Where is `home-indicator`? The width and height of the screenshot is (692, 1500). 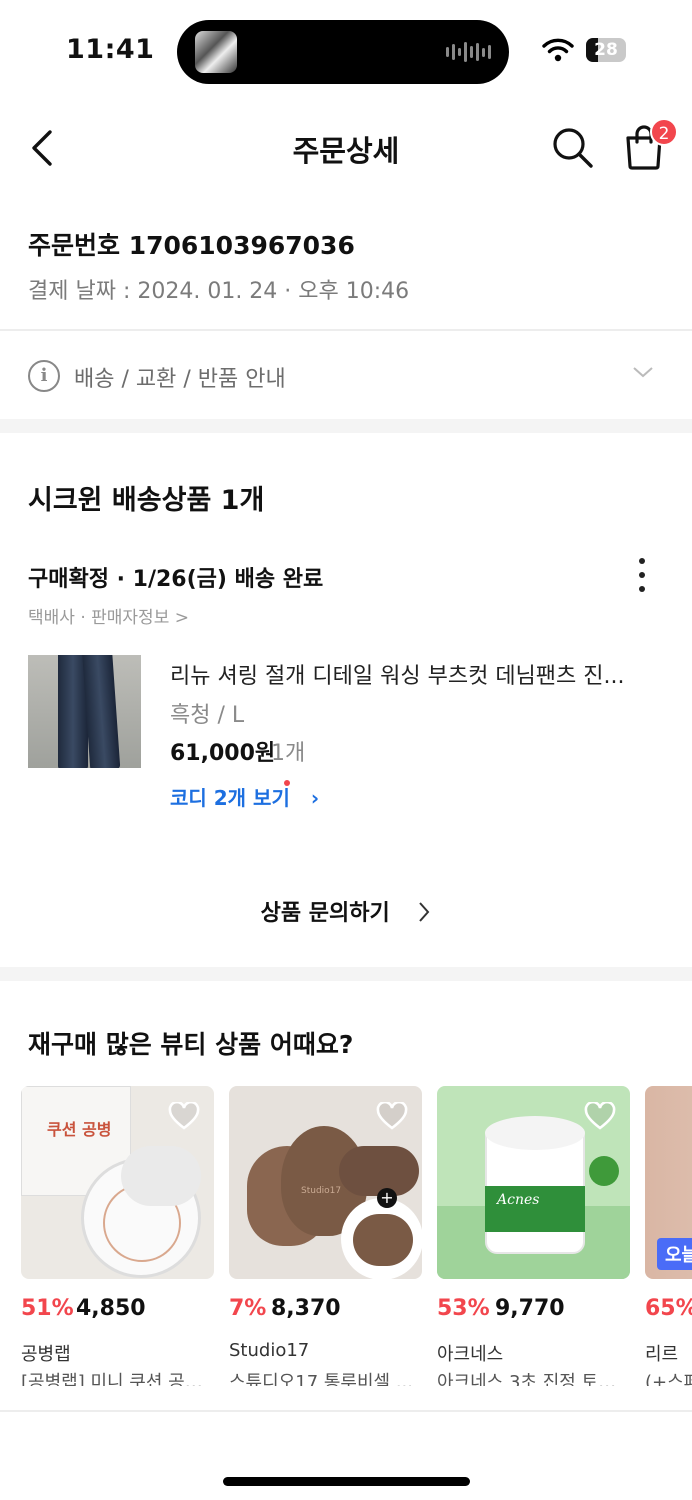 home-indicator is located at coordinates (346, 1481).